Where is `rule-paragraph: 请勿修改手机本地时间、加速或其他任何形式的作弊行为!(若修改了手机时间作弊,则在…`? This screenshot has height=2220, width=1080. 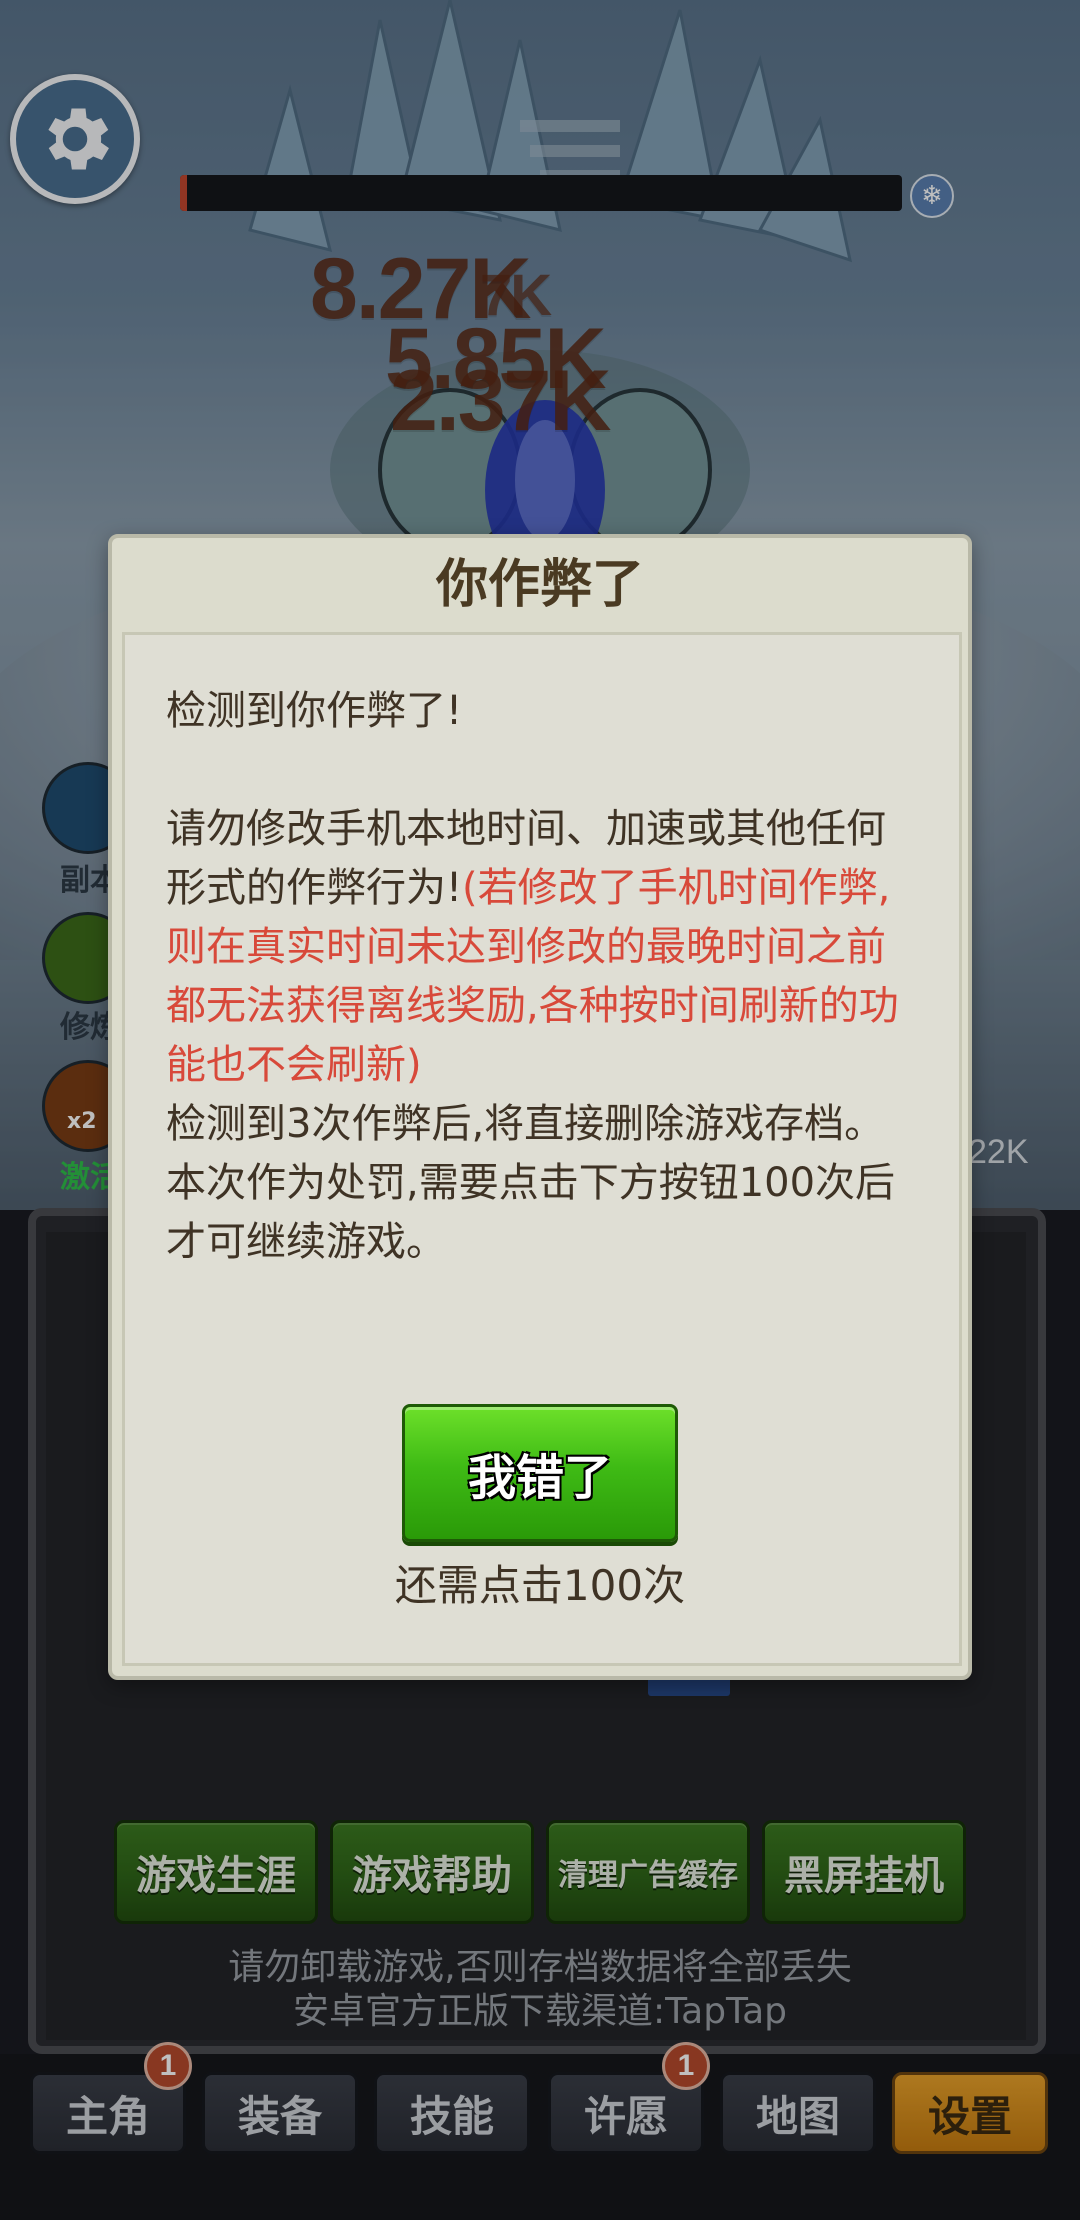 rule-paragraph: 请勿修改手机本地时间、加速或其他任何形式的作弊行为!(若修改了手机时间作弊,则在… is located at coordinates (536, 947).